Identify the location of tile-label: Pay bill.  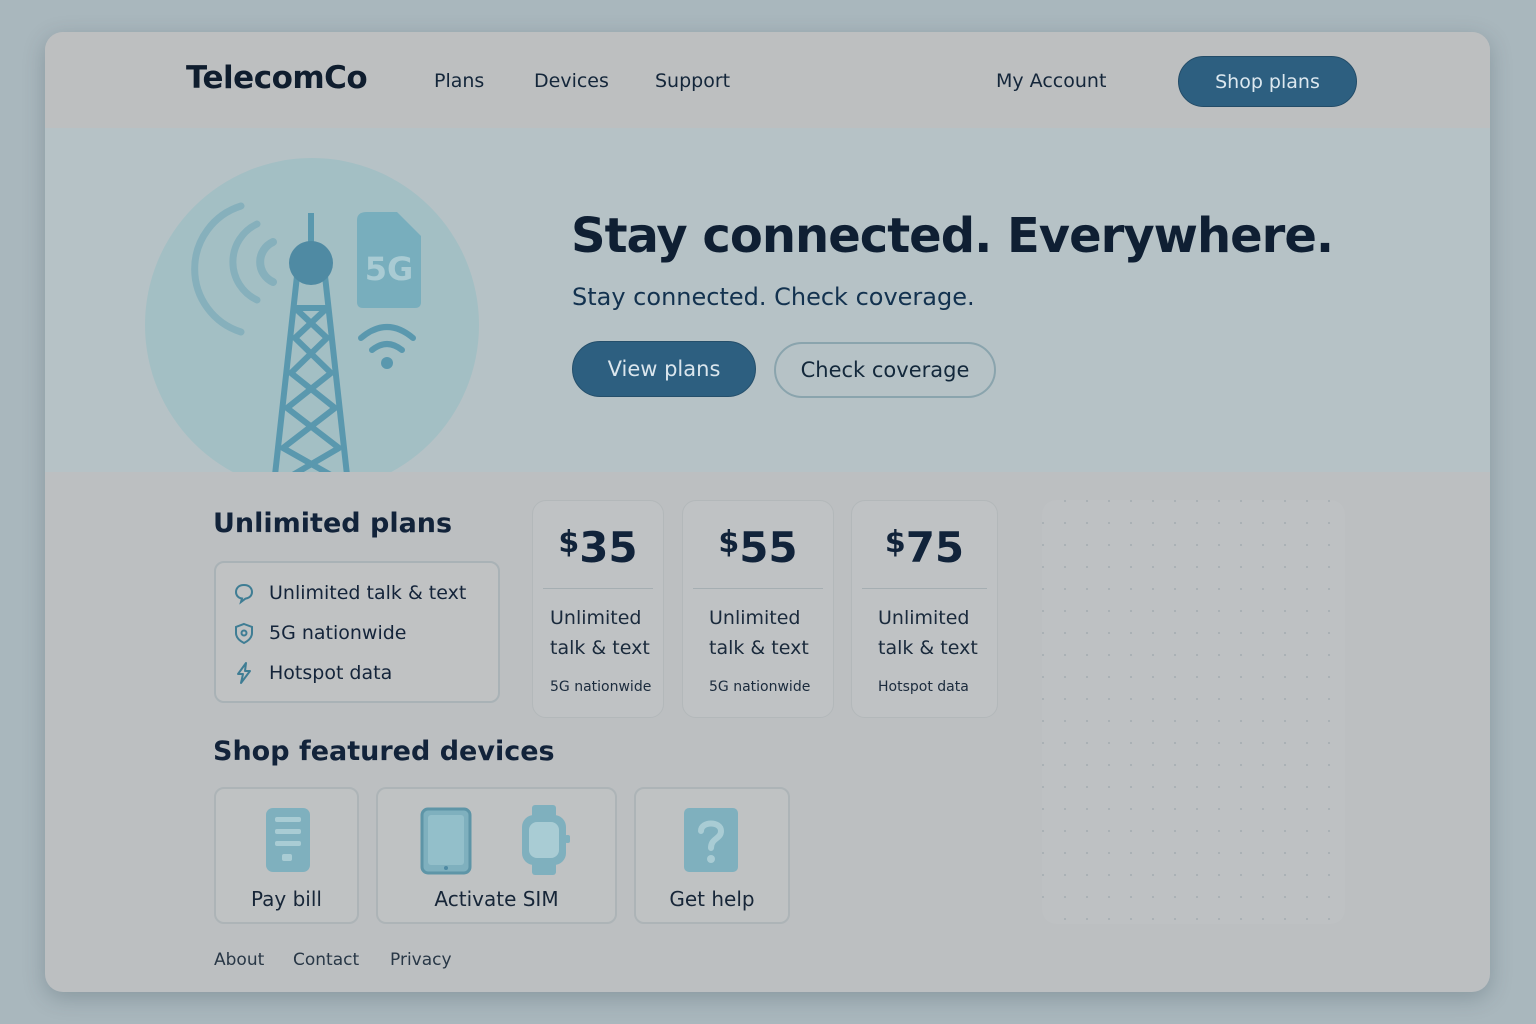
(286, 899).